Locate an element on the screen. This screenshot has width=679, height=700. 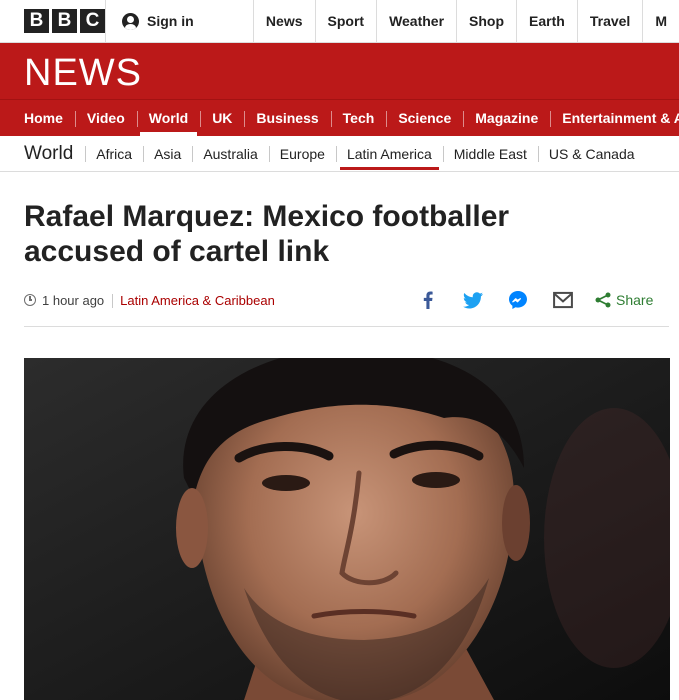
sign-in-button: Sign in is located at coordinates (180, 21).